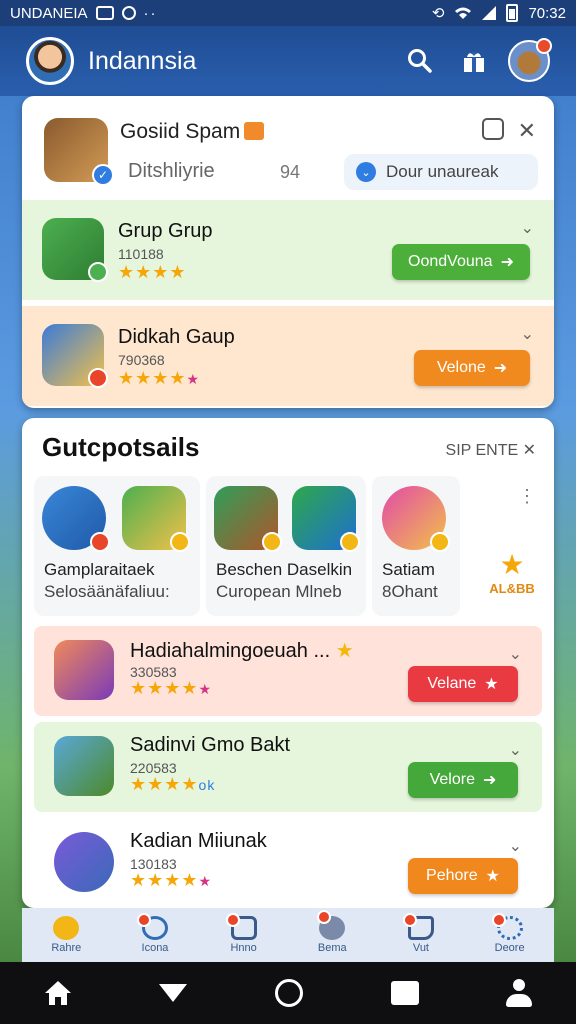  What do you see at coordinates (404, 993) in the screenshot?
I see `recents-icon` at bounding box center [404, 993].